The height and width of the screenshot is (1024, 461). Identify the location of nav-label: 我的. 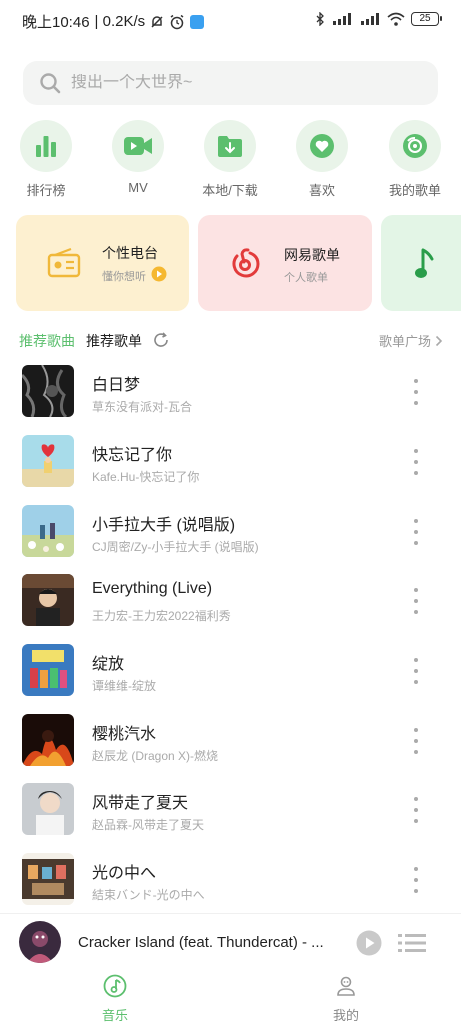
(345, 1015).